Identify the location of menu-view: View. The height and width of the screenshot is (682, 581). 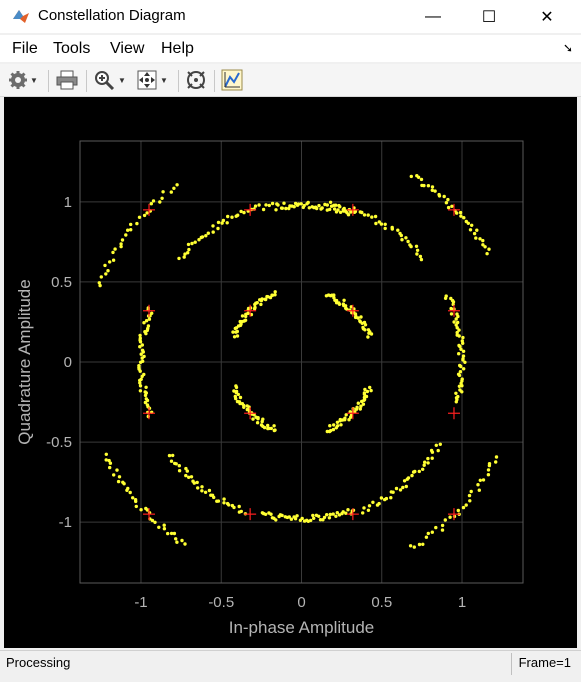
(127, 49).